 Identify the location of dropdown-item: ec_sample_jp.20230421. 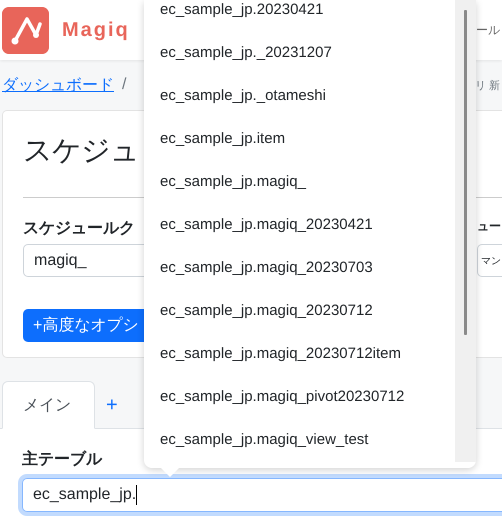
(299, 15).